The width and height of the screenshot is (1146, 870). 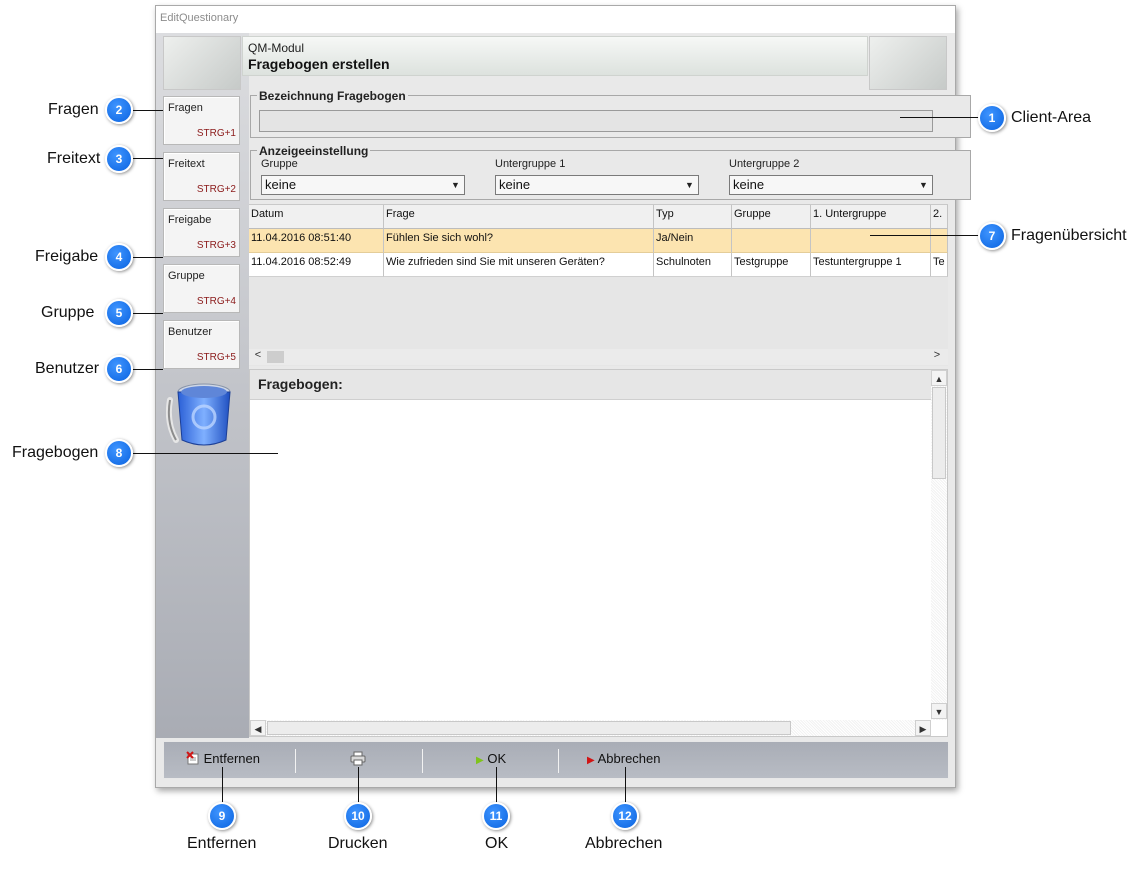 I want to click on sidebar-item-freitext: Freitext STRG+2, so click(x=201, y=176).